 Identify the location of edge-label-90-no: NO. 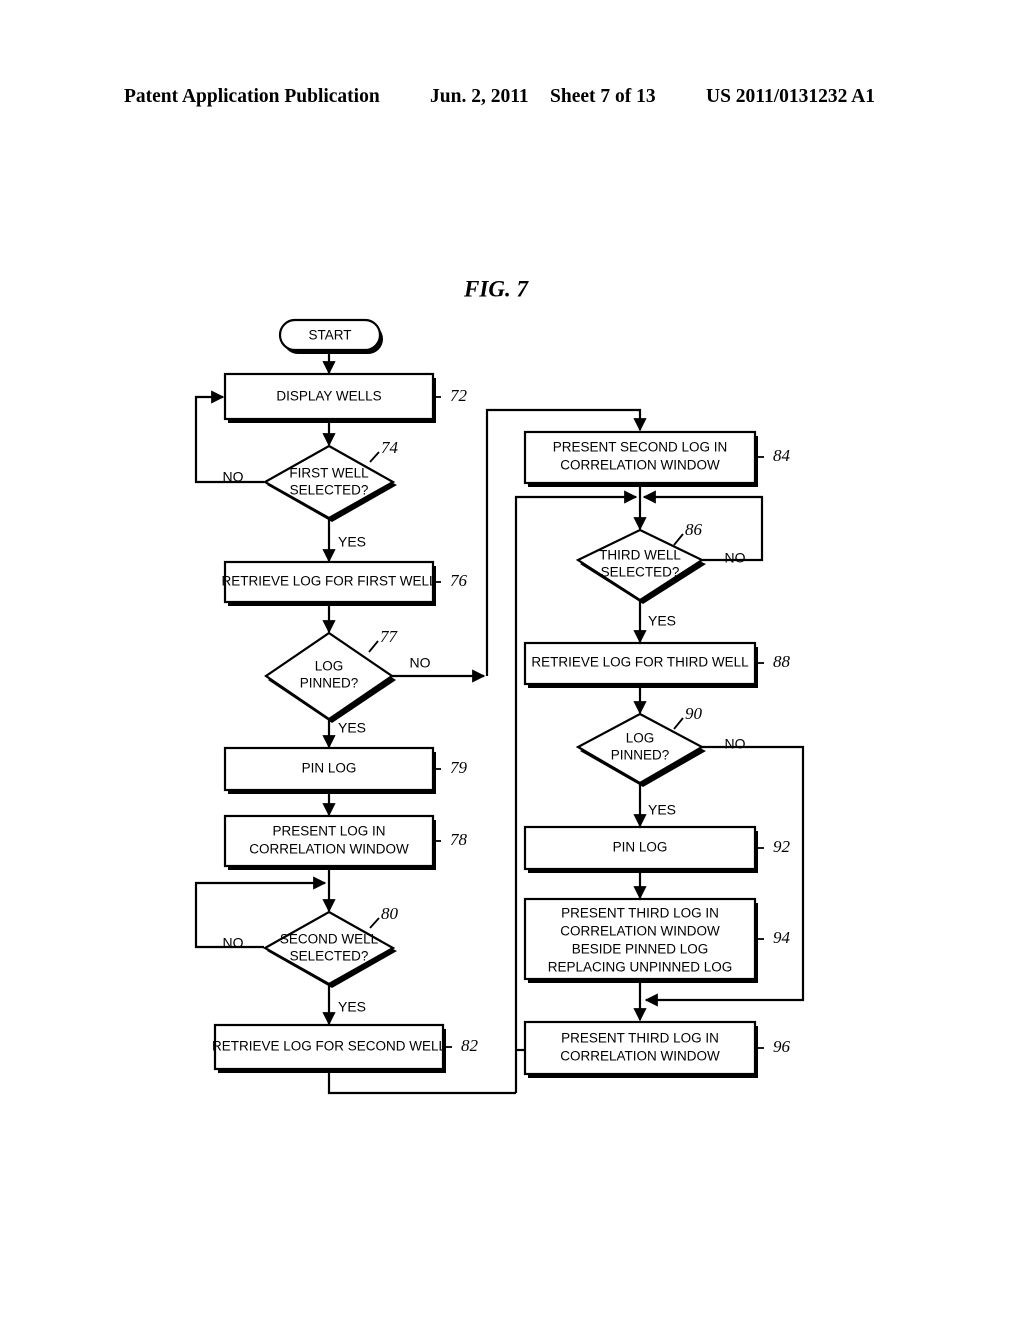
(735, 744).